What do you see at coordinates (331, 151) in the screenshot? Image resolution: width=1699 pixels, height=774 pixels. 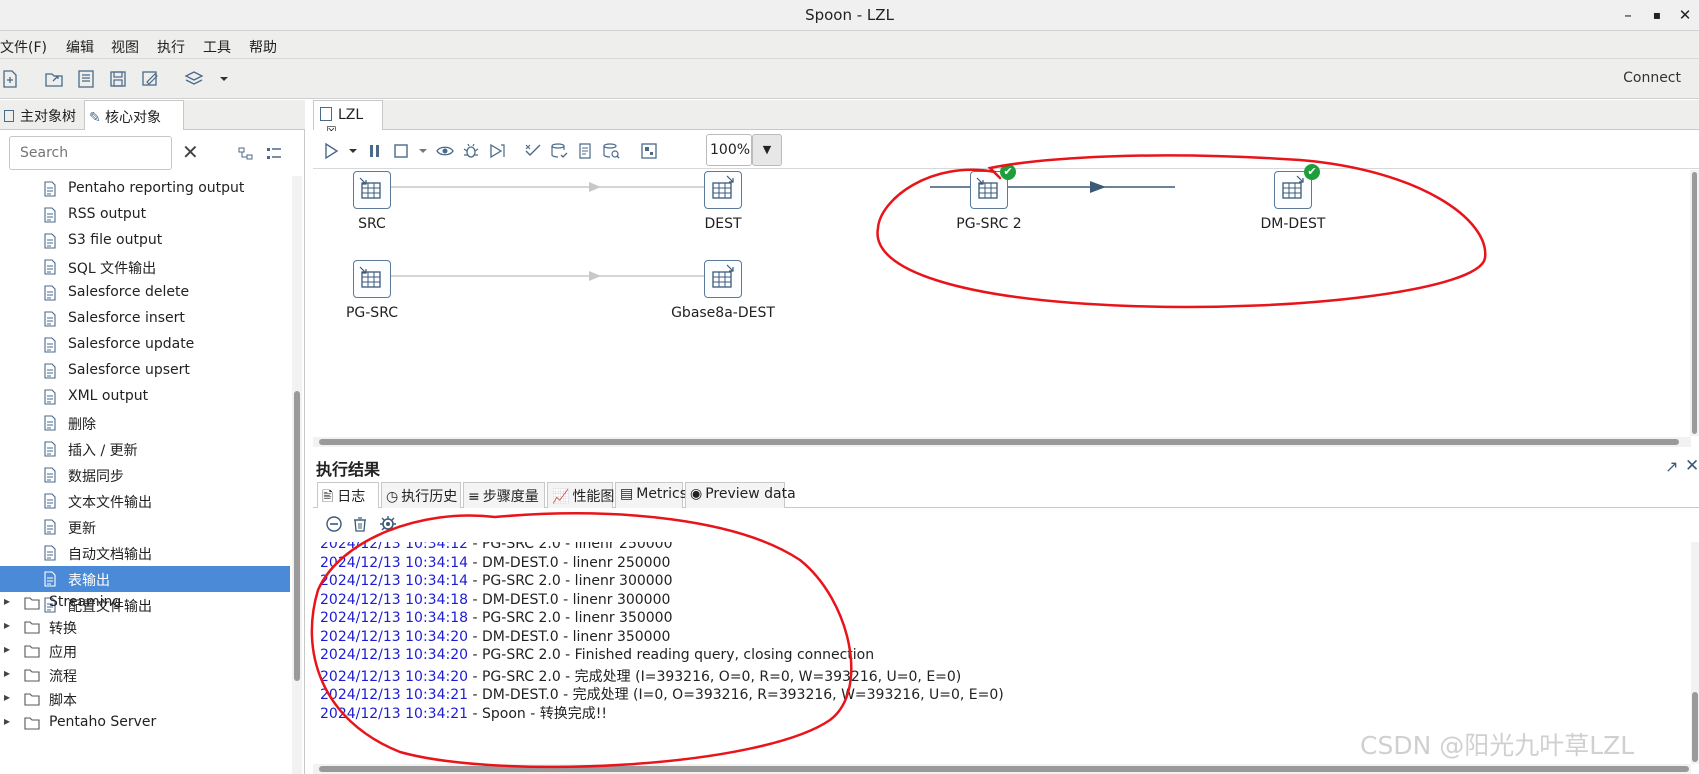 I see `run-icon` at bounding box center [331, 151].